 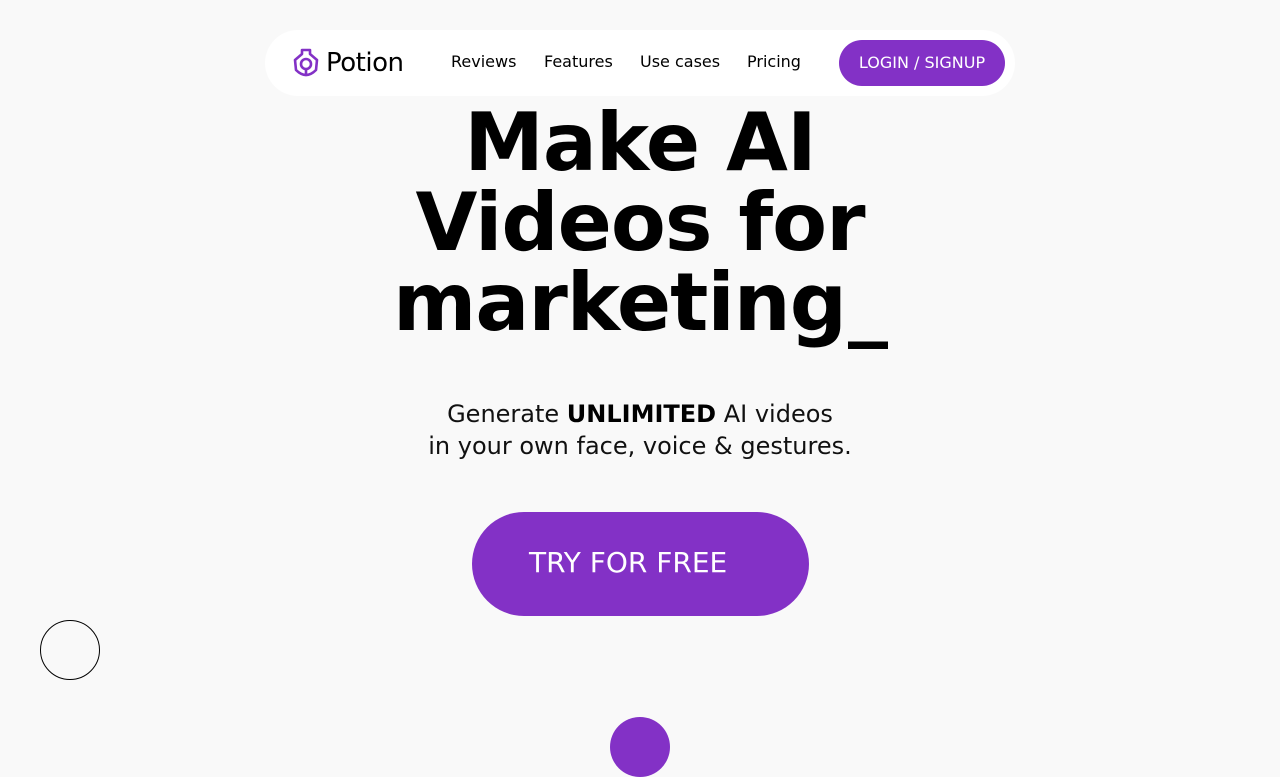 What do you see at coordinates (306, 63) in the screenshot?
I see `potion-logo-icon` at bounding box center [306, 63].